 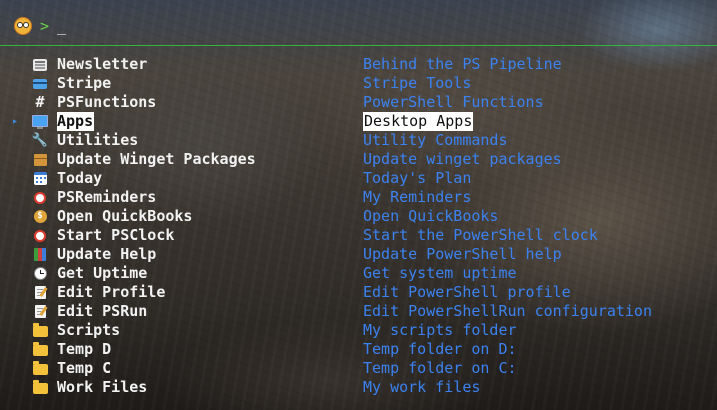 What do you see at coordinates (358, 83) in the screenshot?
I see `menu-item: Stripe Stripe Tools` at bounding box center [358, 83].